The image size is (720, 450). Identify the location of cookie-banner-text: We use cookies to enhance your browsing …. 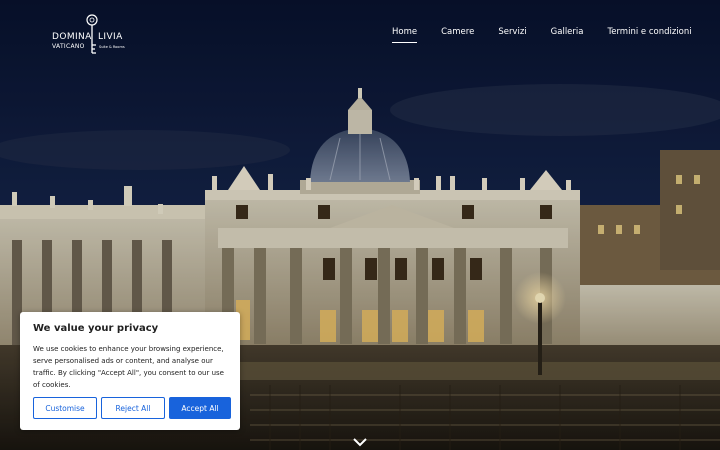
(128, 367).